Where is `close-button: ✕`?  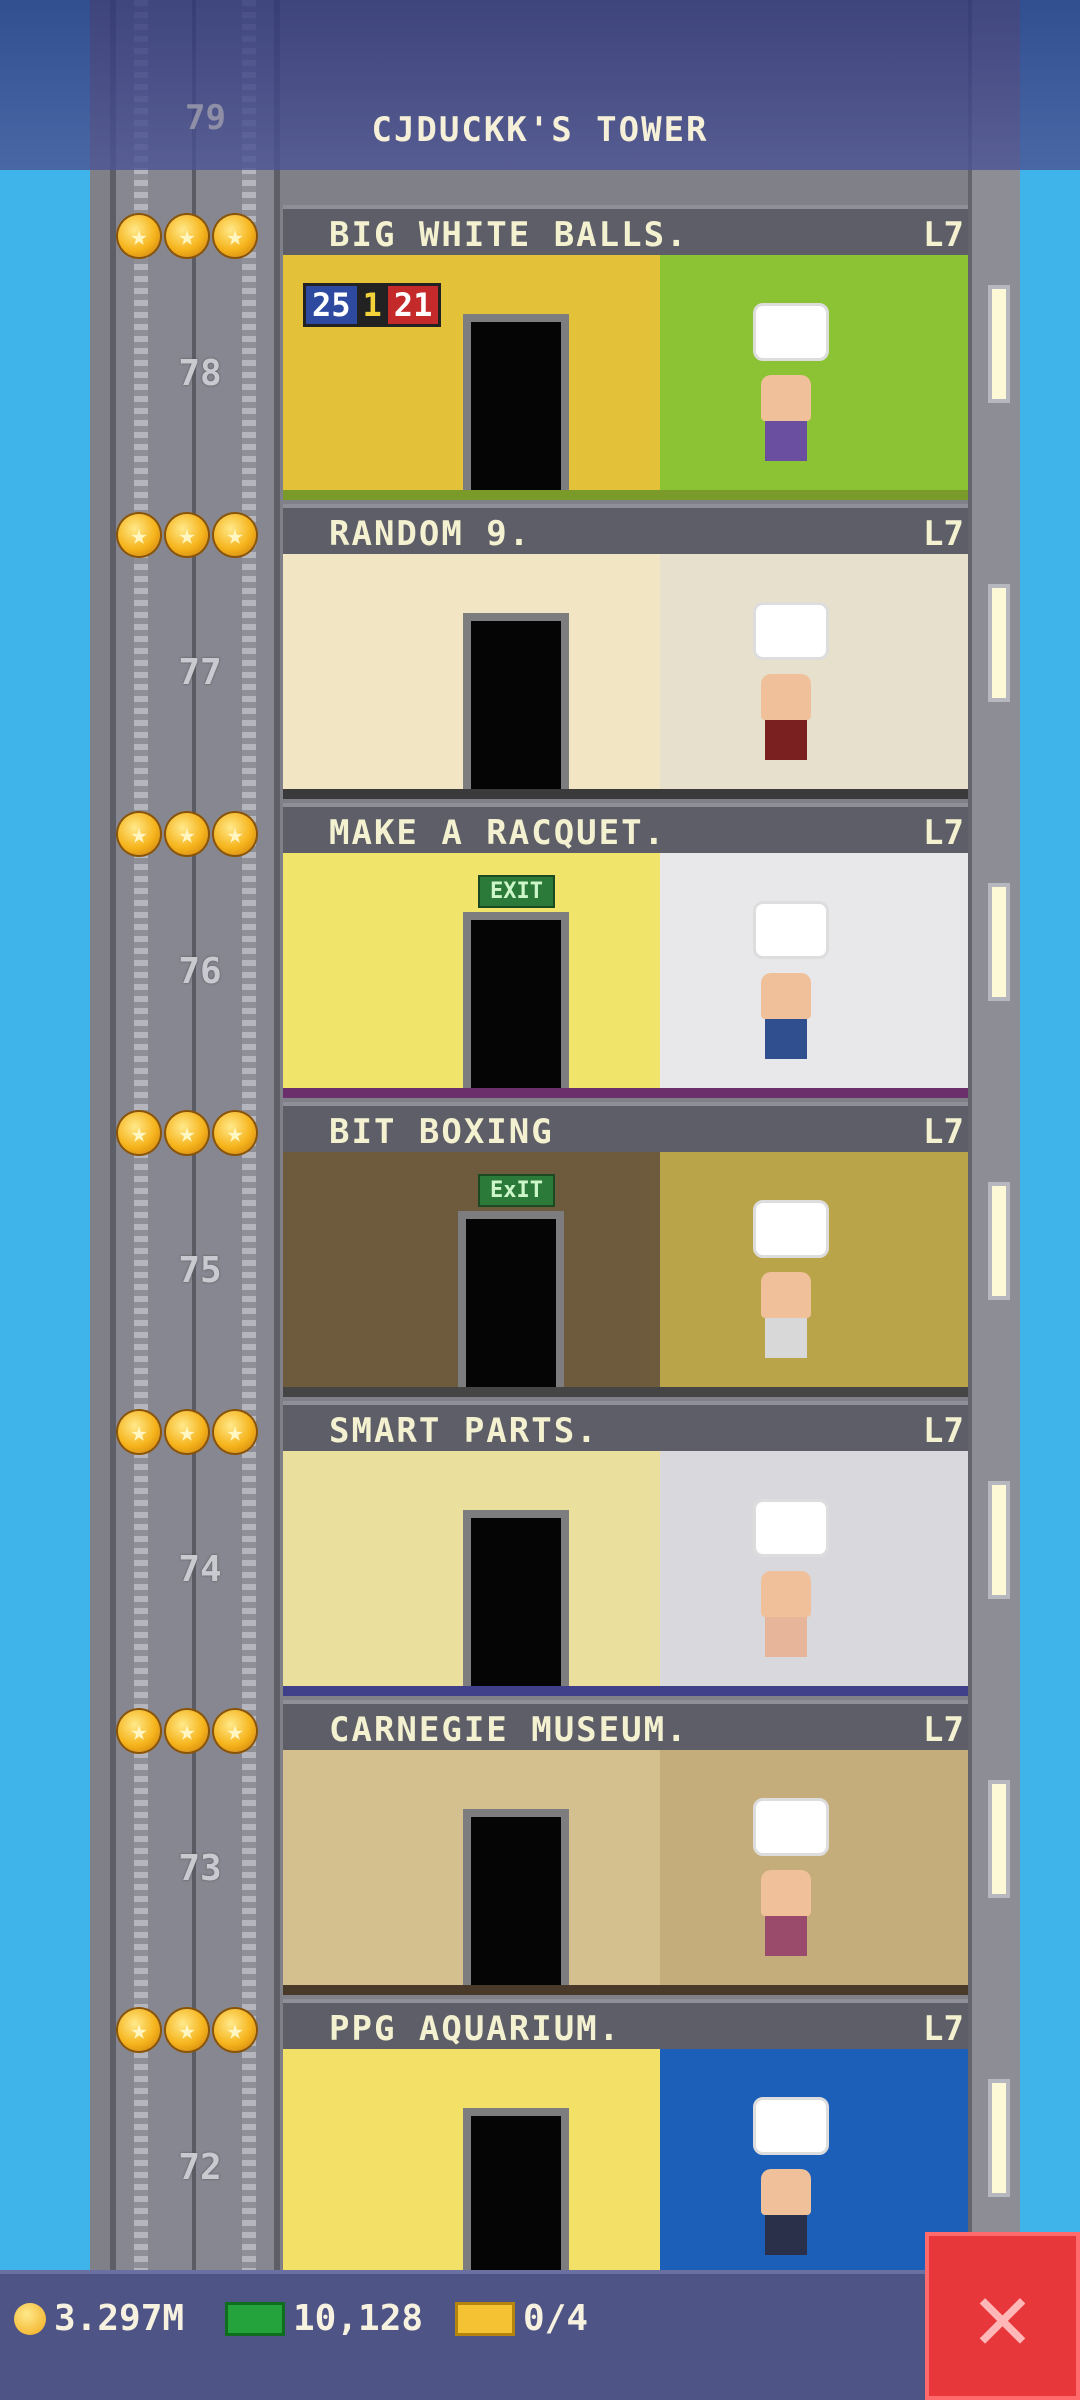 close-button: ✕ is located at coordinates (1002, 2316).